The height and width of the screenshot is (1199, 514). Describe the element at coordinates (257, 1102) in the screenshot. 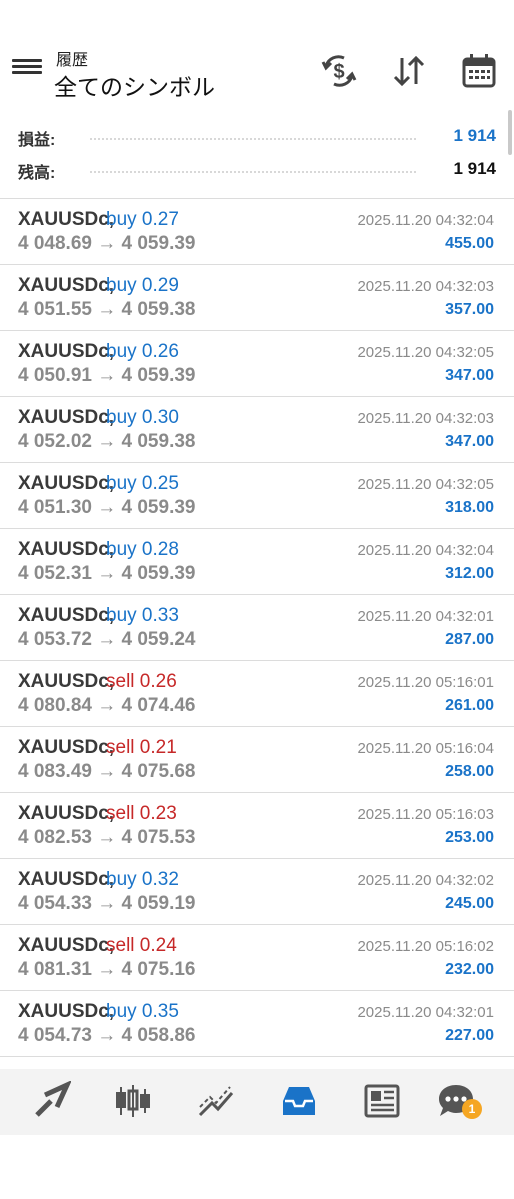

I see `bottom-nav` at that location.